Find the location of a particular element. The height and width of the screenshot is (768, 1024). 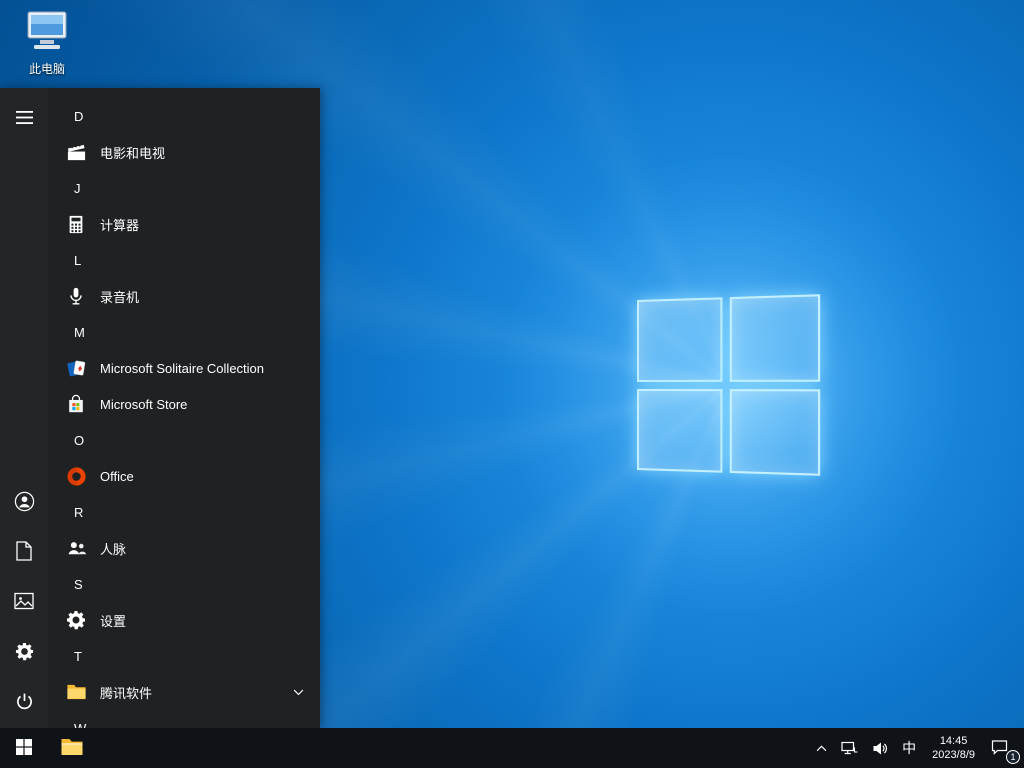

start-menu-rail is located at coordinates (24, 408).